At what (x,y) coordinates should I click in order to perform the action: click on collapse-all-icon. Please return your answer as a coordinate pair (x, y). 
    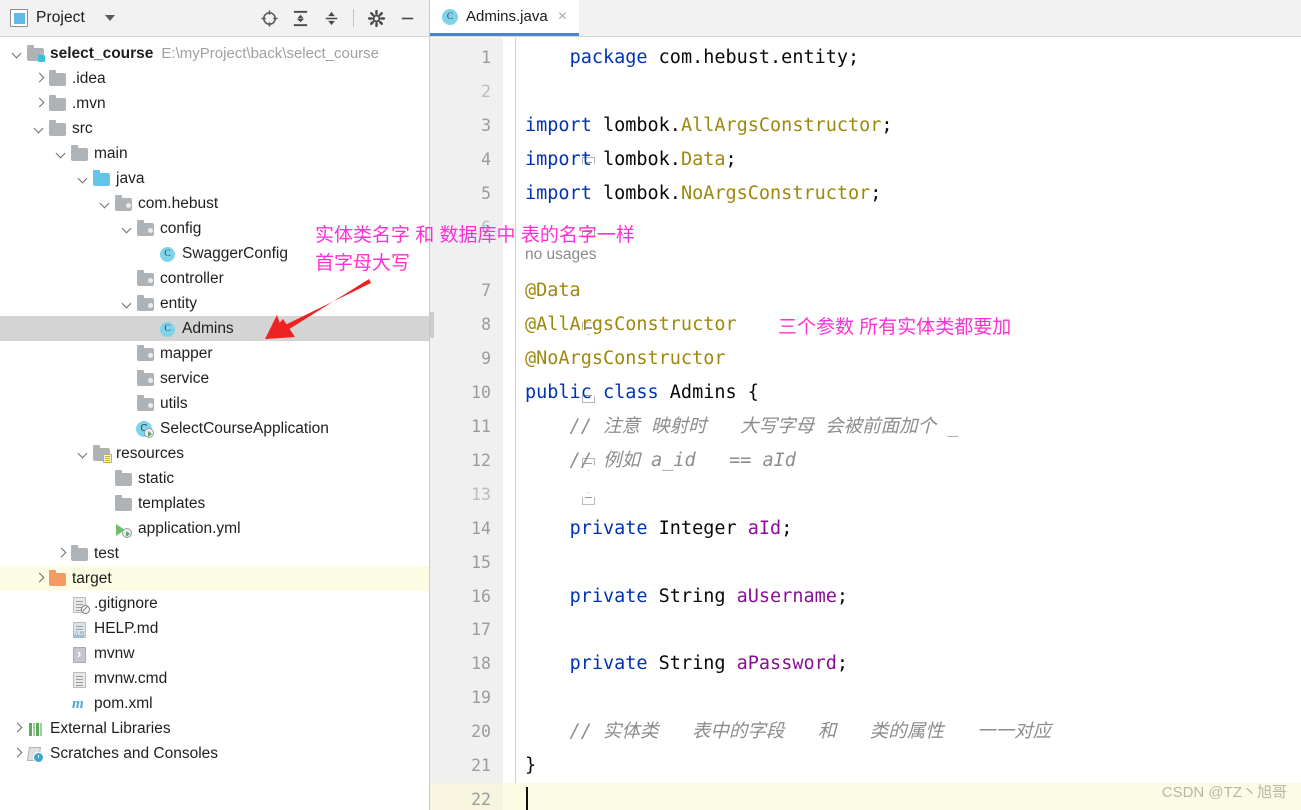
    Looking at the image, I should click on (331, 18).